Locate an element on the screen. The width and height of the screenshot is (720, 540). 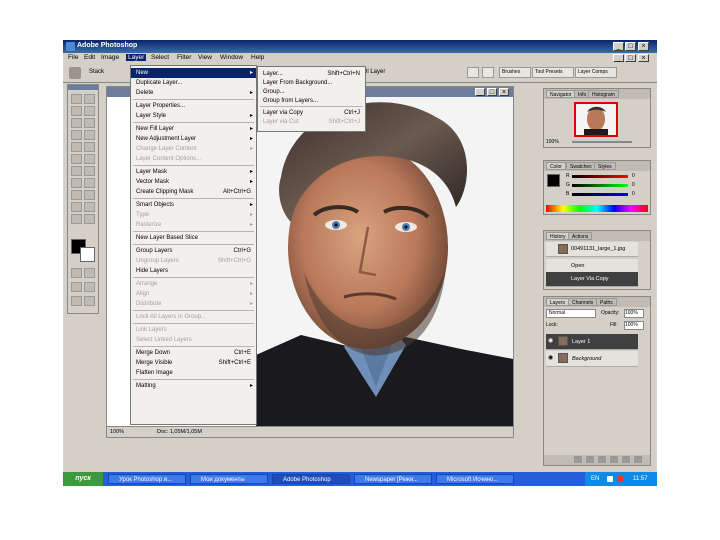
status-zoom: 100% is located at coordinates (117, 432).